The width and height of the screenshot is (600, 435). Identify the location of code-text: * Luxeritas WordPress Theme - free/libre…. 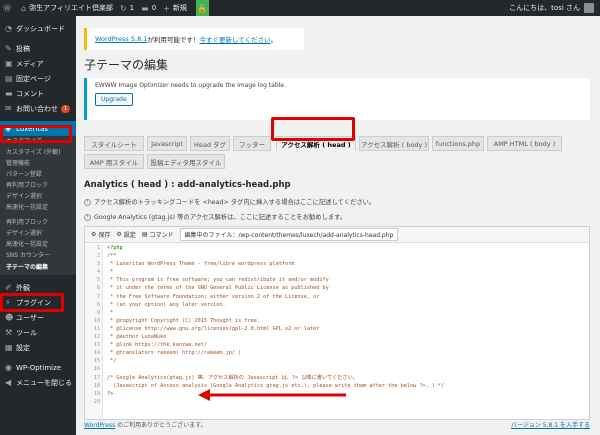
(201, 264).